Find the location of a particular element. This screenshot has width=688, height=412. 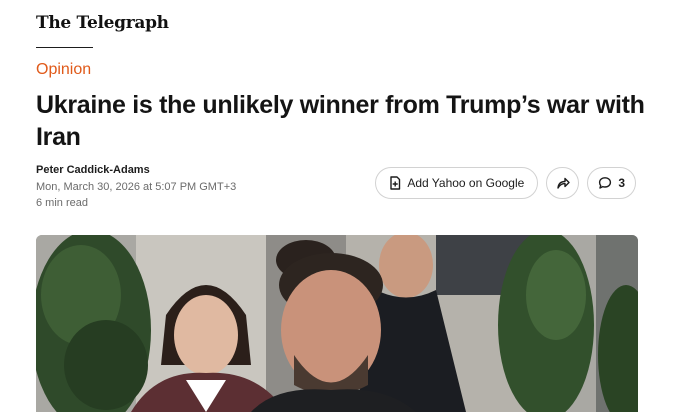

plus-document-icon is located at coordinates (395, 183).